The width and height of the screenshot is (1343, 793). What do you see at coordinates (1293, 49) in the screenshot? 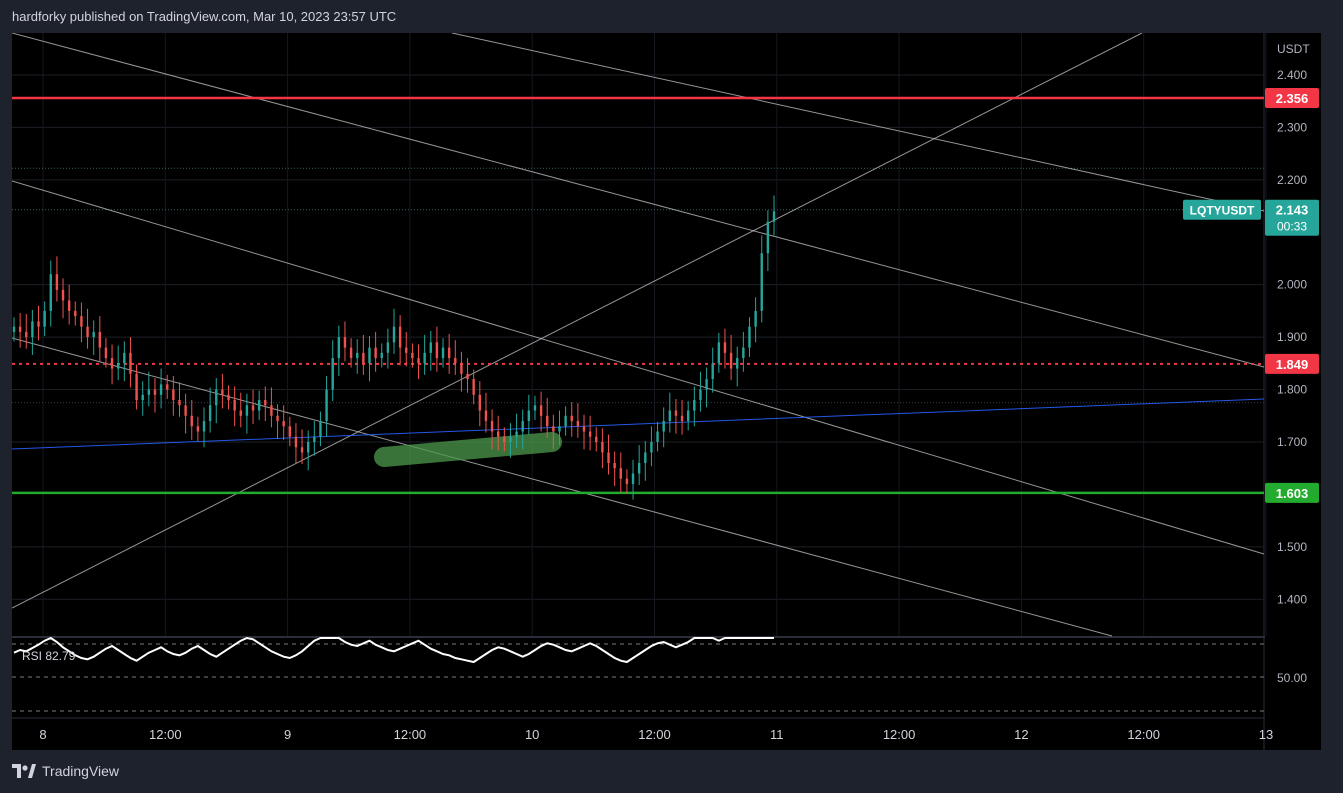
I see `currency-label: USDT` at bounding box center [1293, 49].